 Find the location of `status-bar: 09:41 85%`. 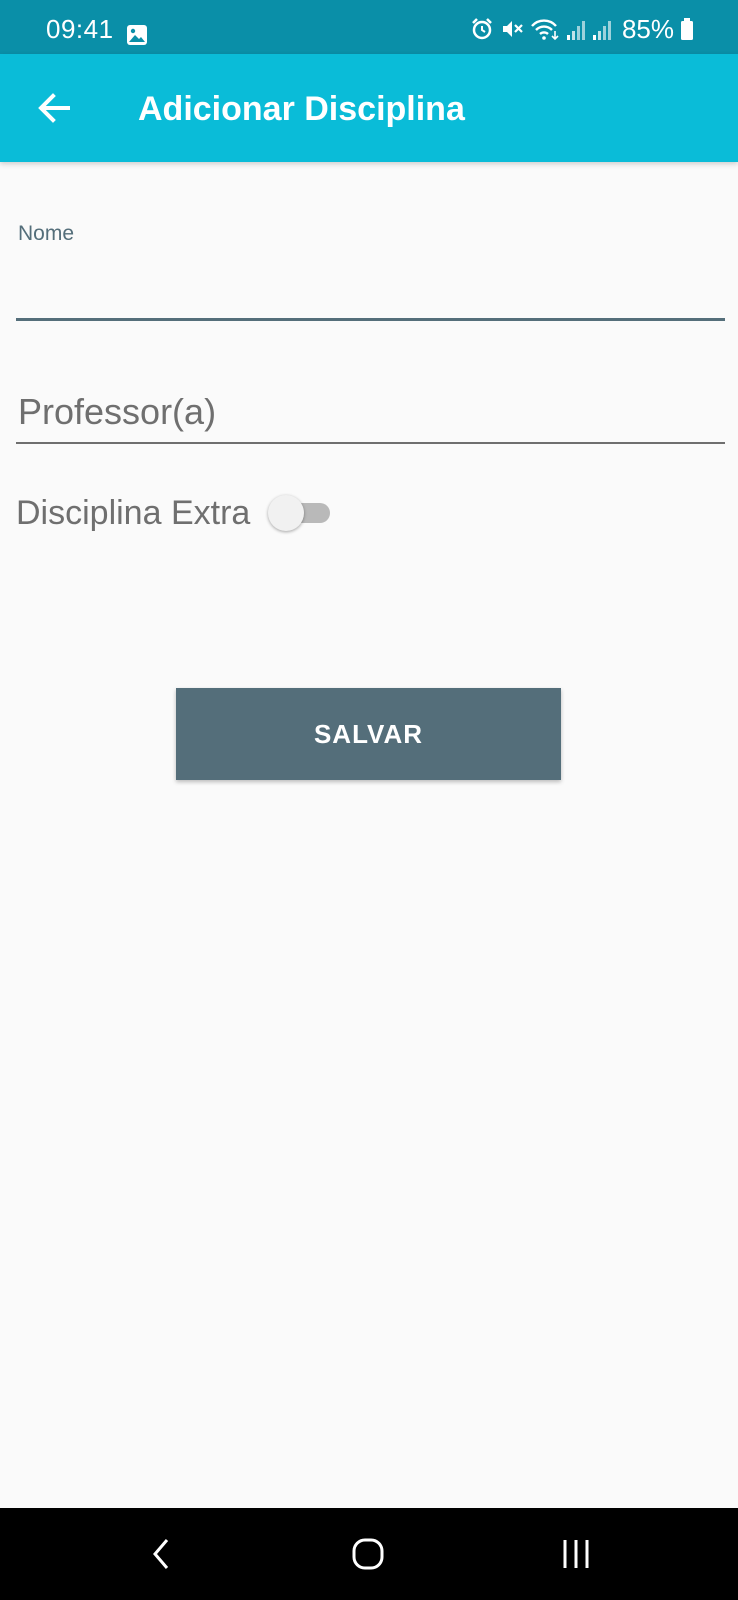

status-bar: 09:41 85% is located at coordinates (369, 27).